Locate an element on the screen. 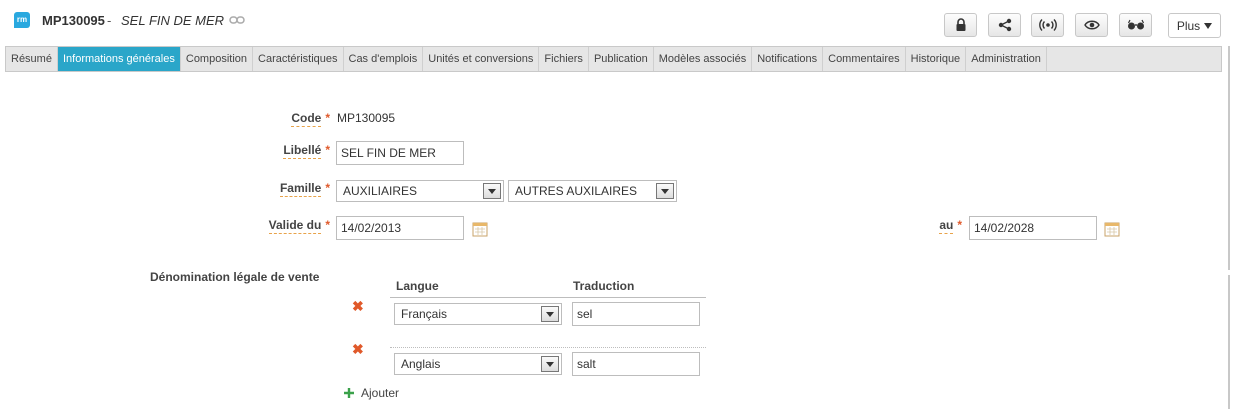 Image resolution: width=1234 pixels, height=409 pixels. add-row-button: Ajouter is located at coordinates (371, 393).